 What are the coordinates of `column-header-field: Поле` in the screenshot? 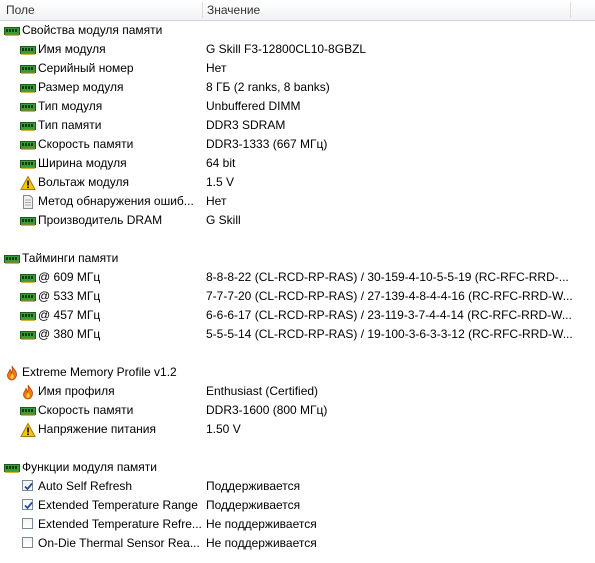 It's located at (20, 10).